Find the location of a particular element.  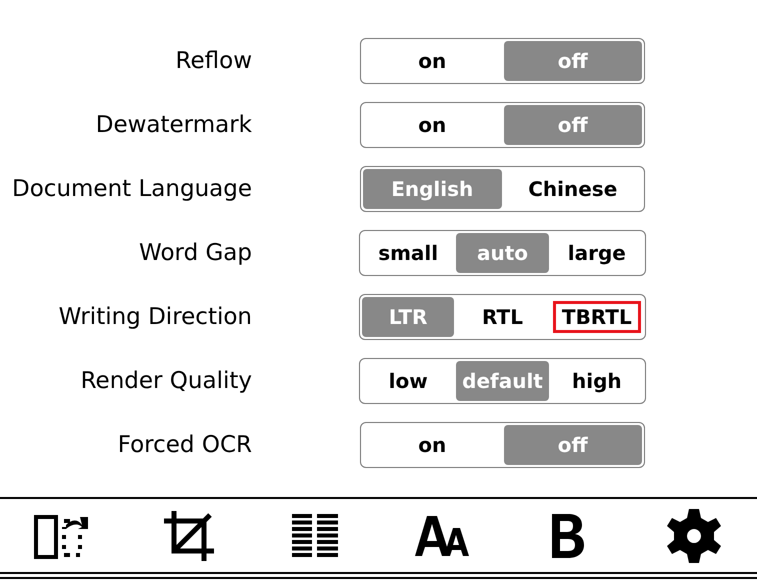

font-size-icon is located at coordinates (441, 536).